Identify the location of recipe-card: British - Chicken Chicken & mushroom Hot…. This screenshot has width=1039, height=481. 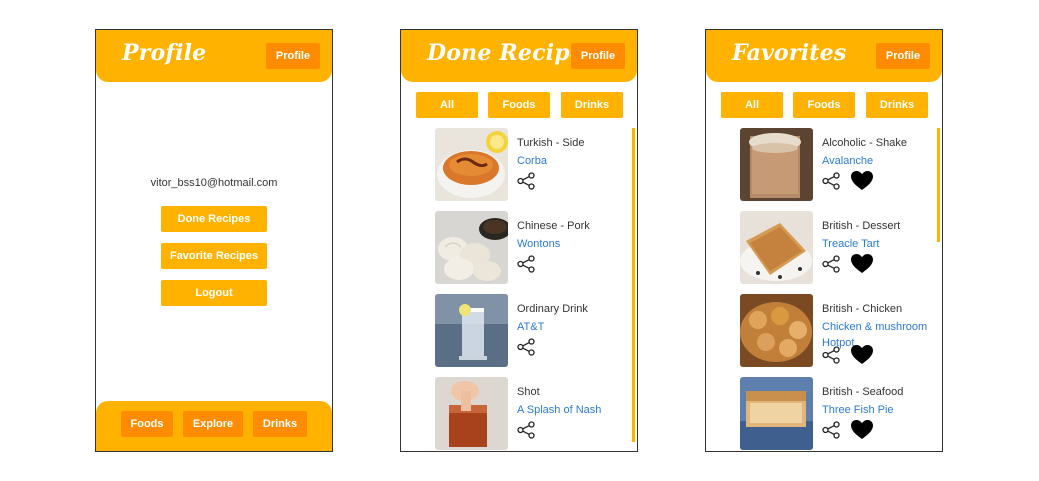
(835, 331).